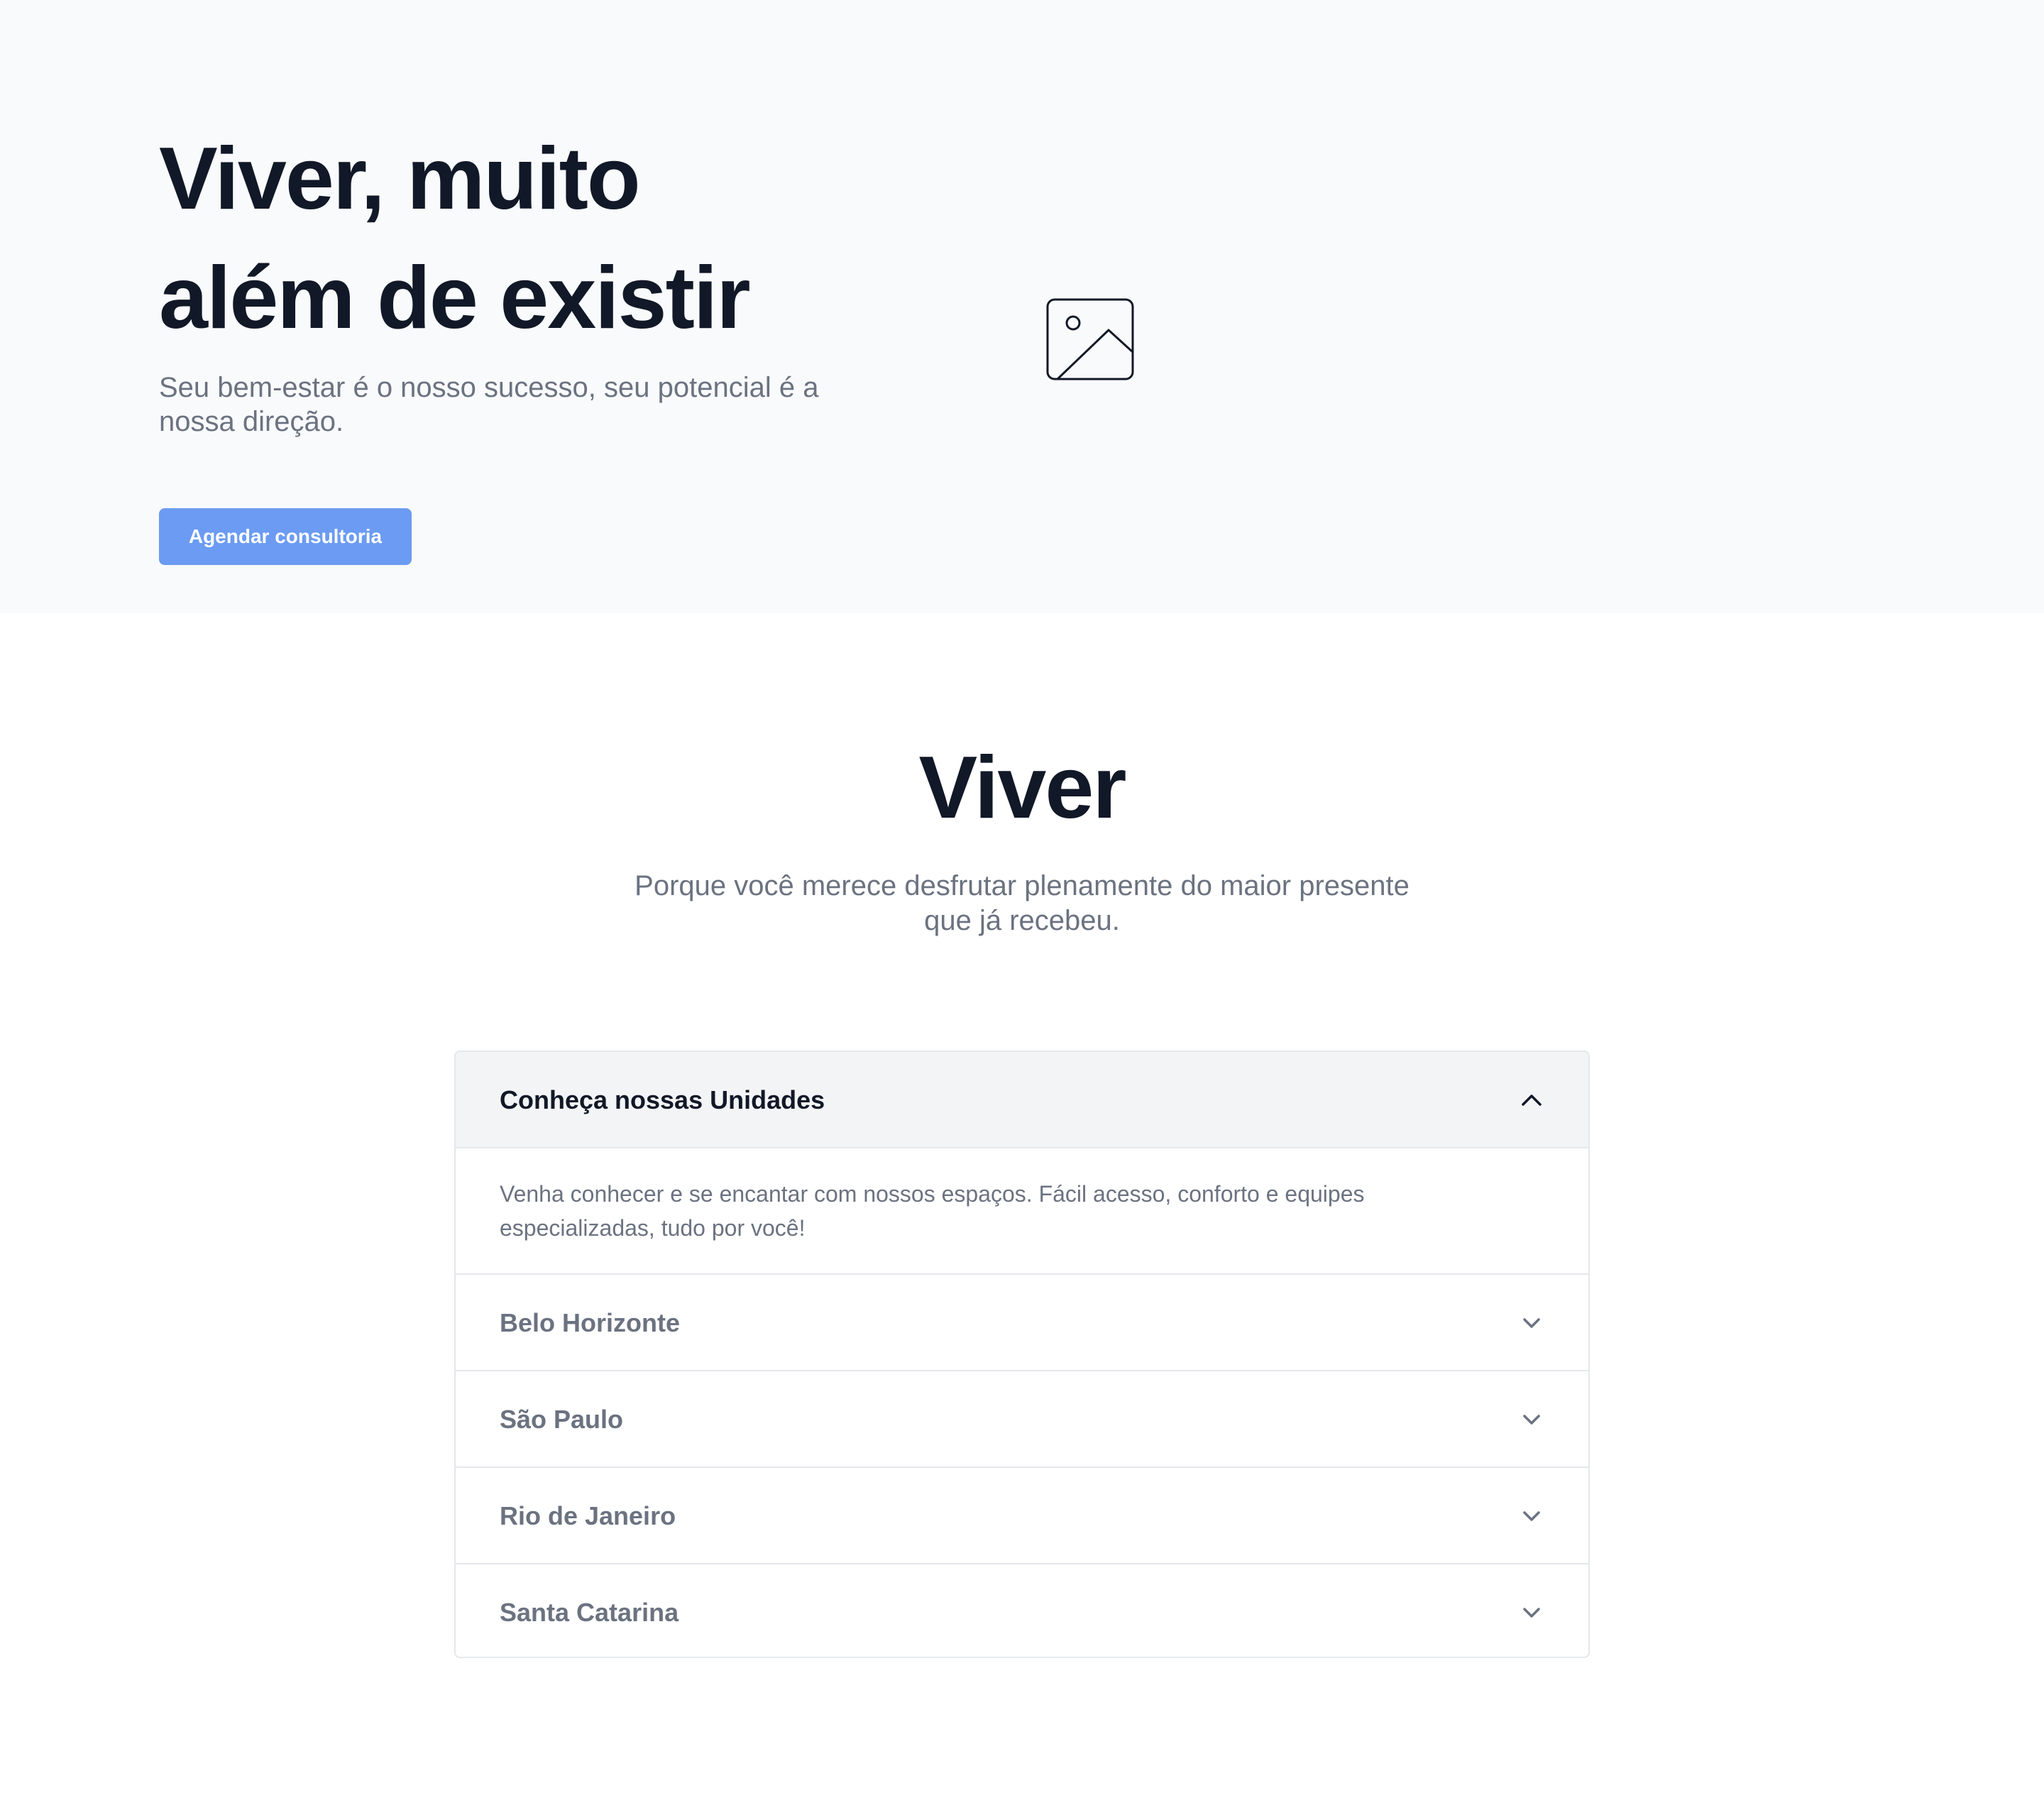  What do you see at coordinates (1022, 1610) in the screenshot?
I see `accordion-item-santa-catarina: Santa Catarina` at bounding box center [1022, 1610].